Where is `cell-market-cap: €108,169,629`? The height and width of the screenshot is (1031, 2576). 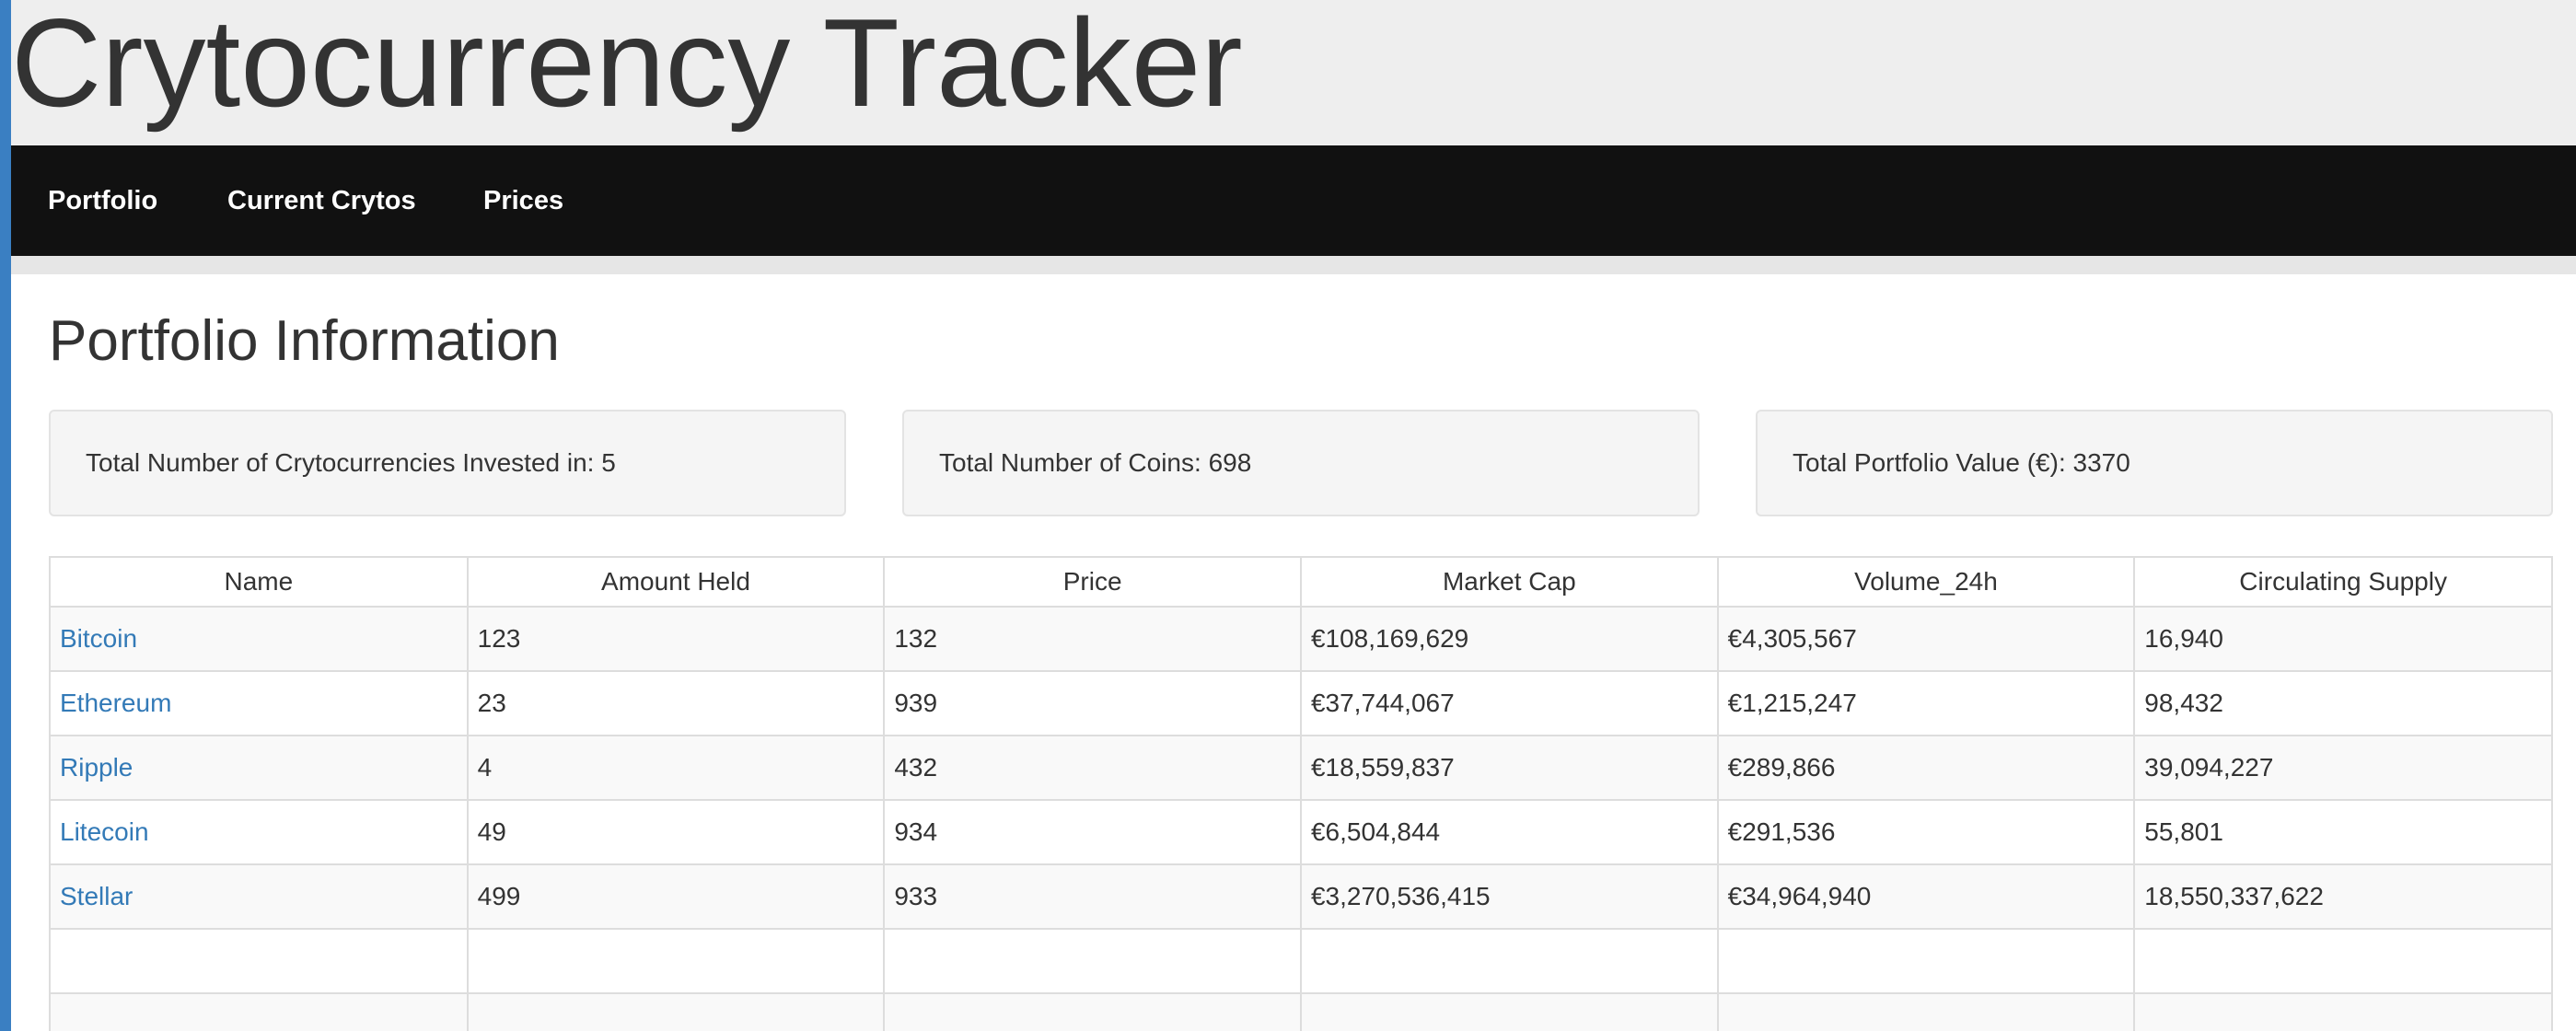
cell-market-cap: €108,169,629 is located at coordinates (1509, 639).